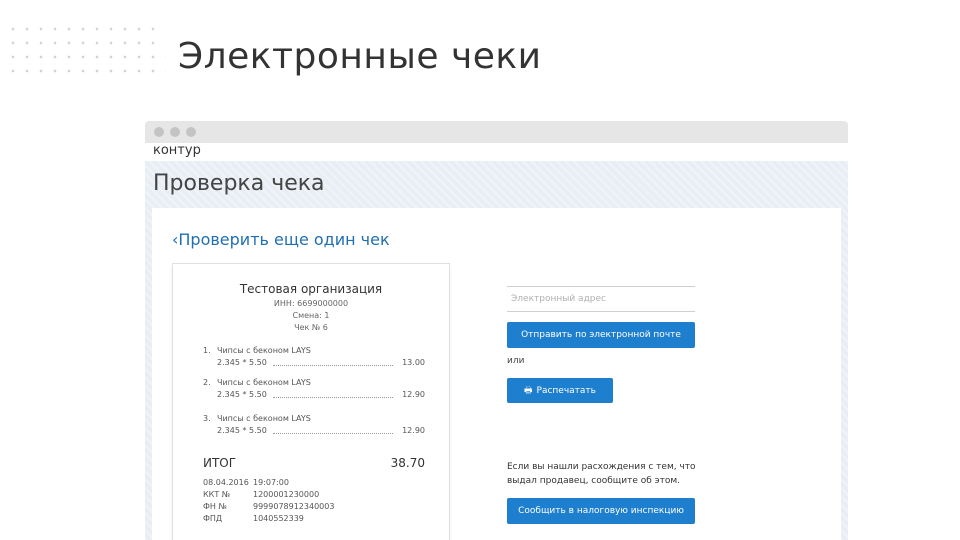 The image size is (960, 540). I want to click on email-input, so click(601, 299).